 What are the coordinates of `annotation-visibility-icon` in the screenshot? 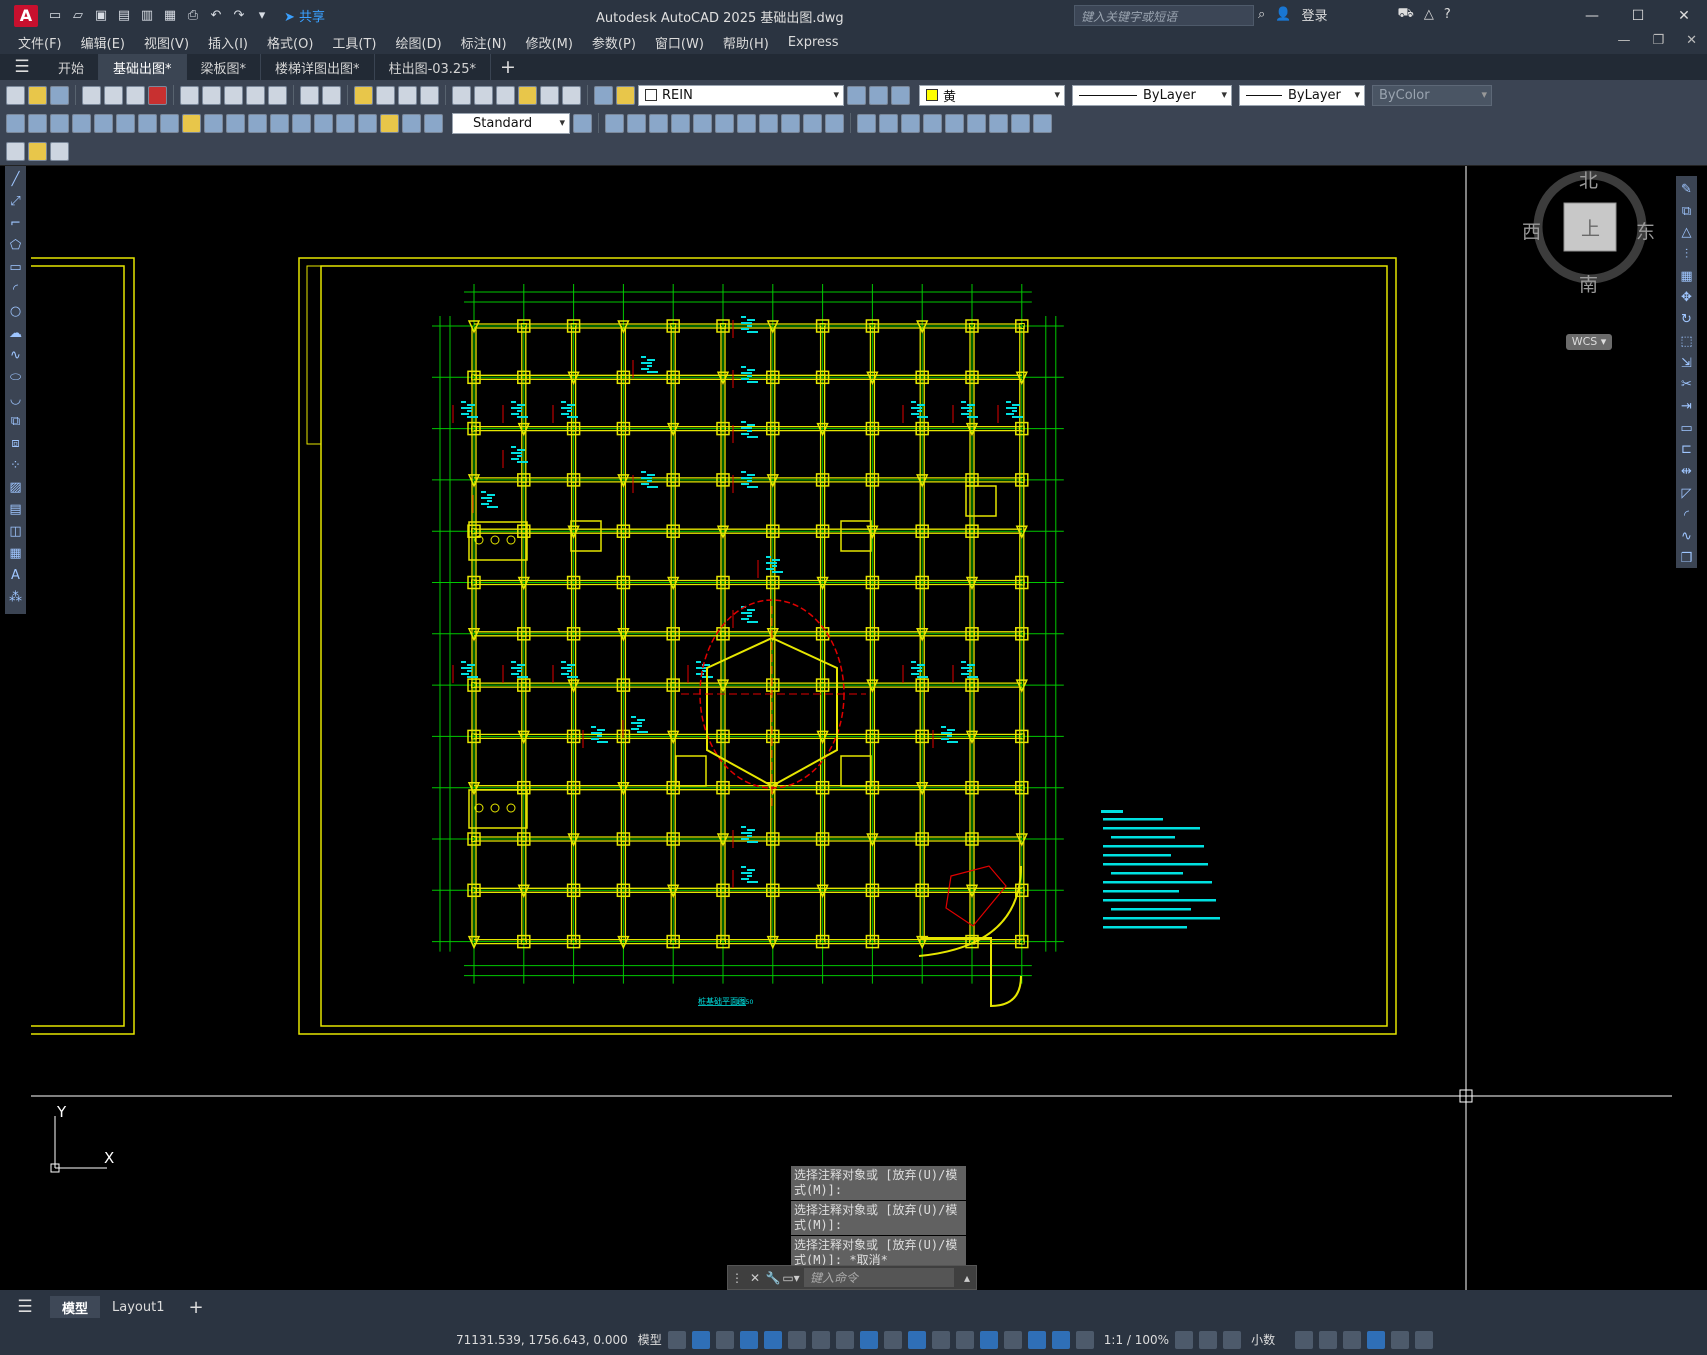 It's located at (1060, 1339).